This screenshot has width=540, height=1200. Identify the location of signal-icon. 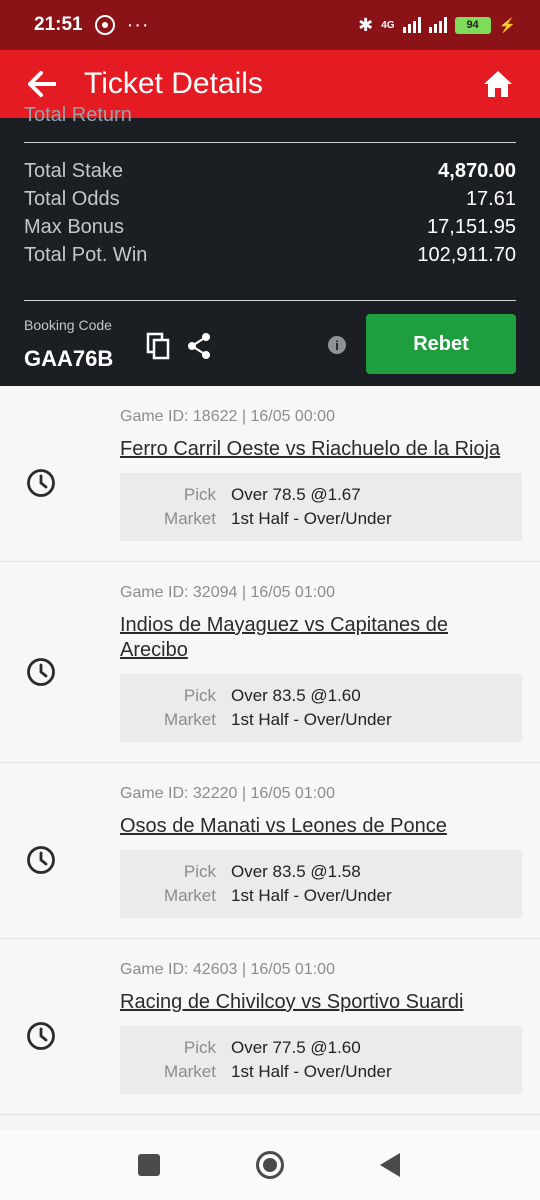
(411, 25).